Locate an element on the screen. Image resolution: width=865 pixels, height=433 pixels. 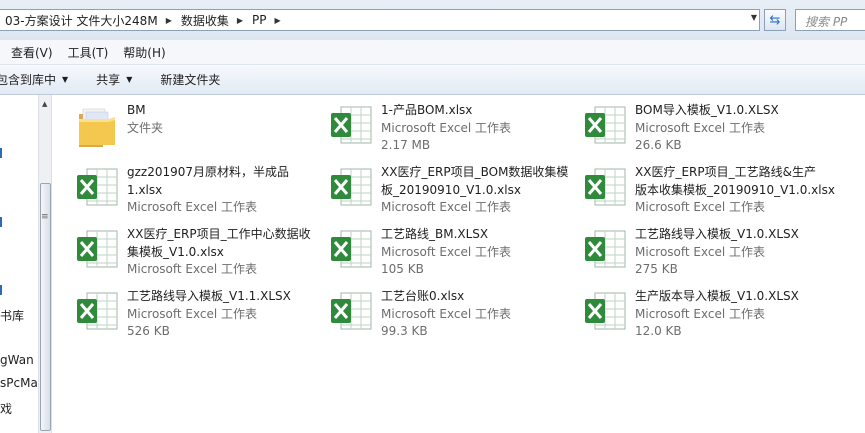
refresh-button: ⇆ is located at coordinates (775, 20).